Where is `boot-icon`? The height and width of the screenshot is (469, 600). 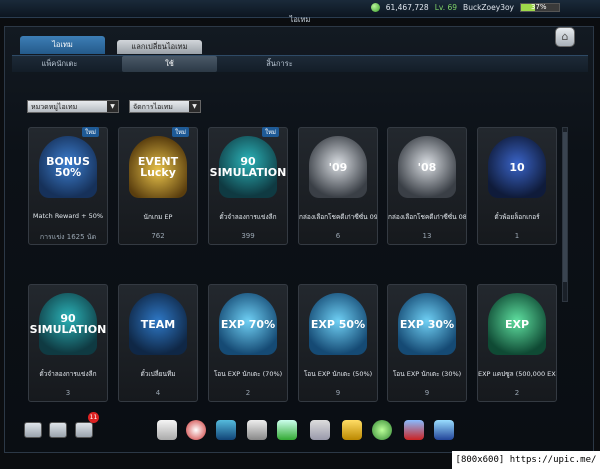
boot-icon is located at coordinates (226, 430).